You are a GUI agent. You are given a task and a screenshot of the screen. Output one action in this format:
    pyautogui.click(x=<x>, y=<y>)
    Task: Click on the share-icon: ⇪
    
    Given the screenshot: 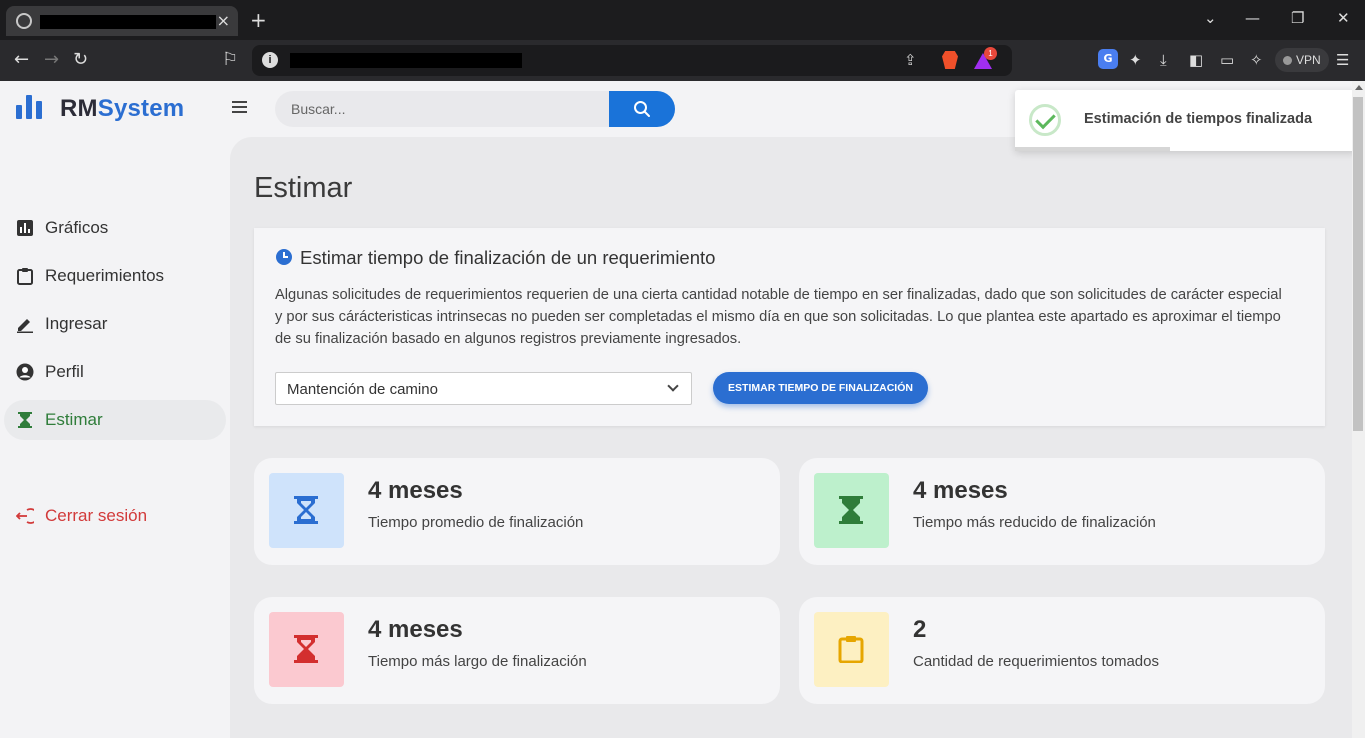 What is the action you would take?
    pyautogui.click(x=910, y=60)
    